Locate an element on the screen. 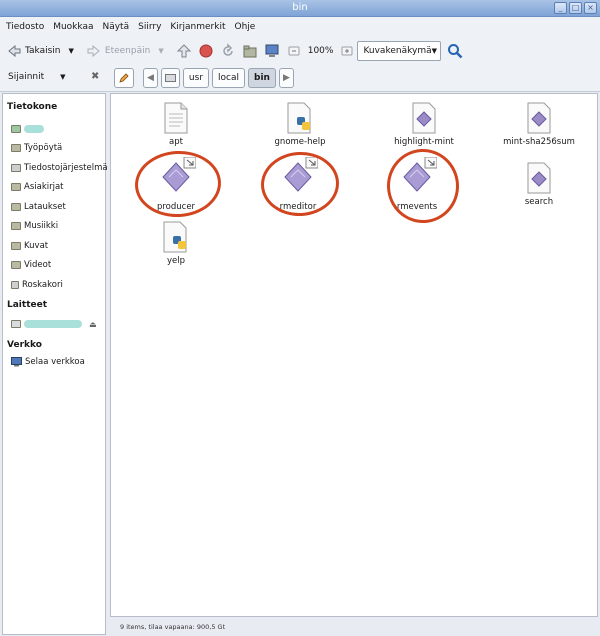 The height and width of the screenshot is (636, 600). back-arrow-icon is located at coordinates (14, 51).